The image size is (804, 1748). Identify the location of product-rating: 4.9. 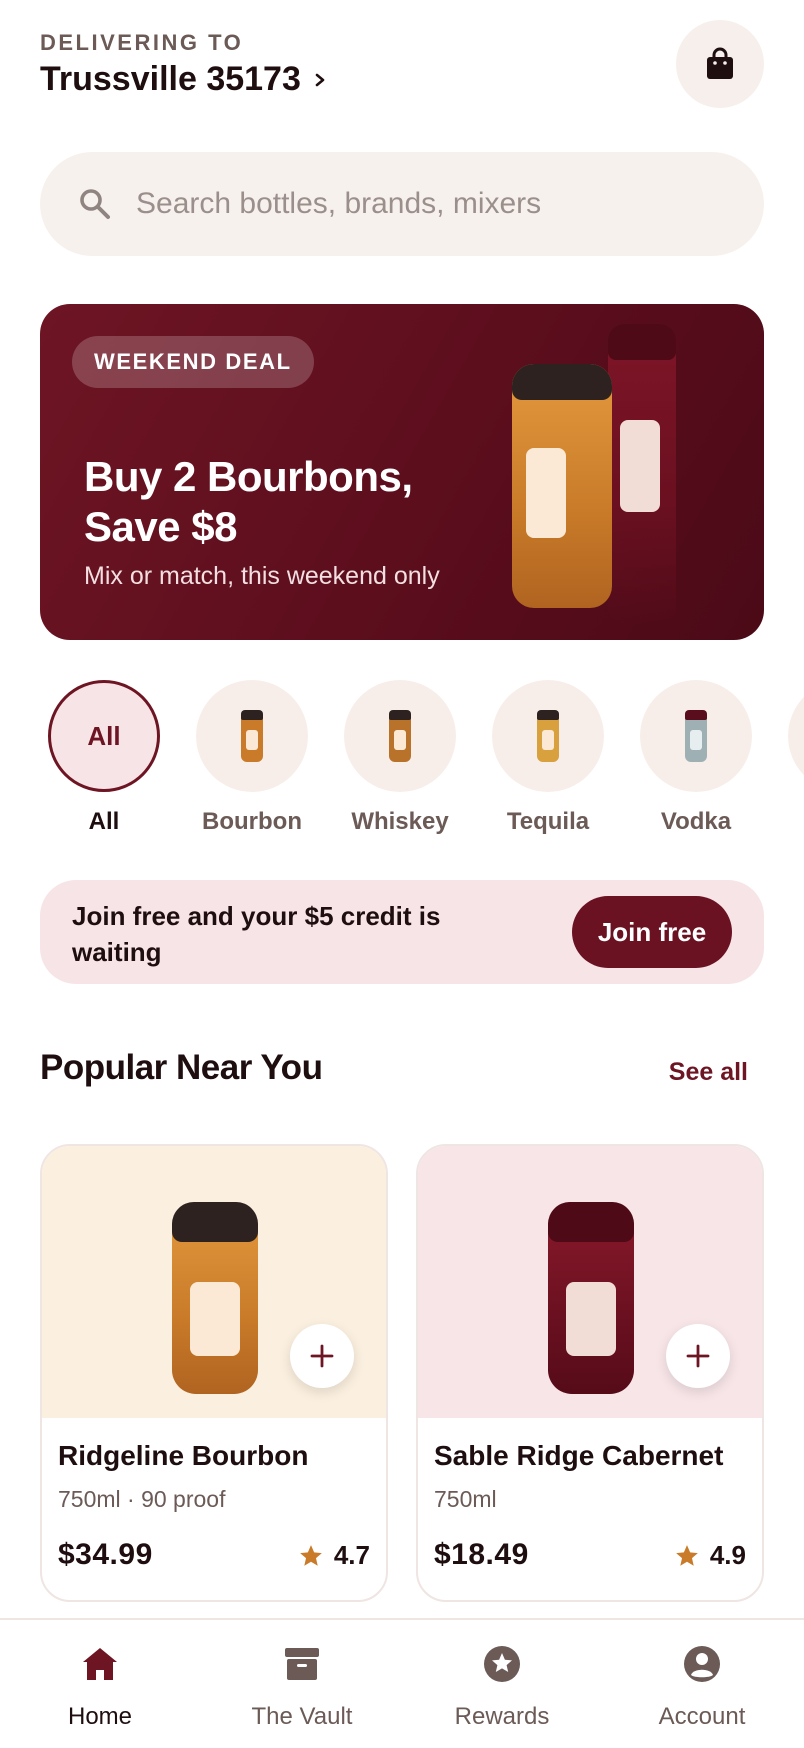
(710, 1555).